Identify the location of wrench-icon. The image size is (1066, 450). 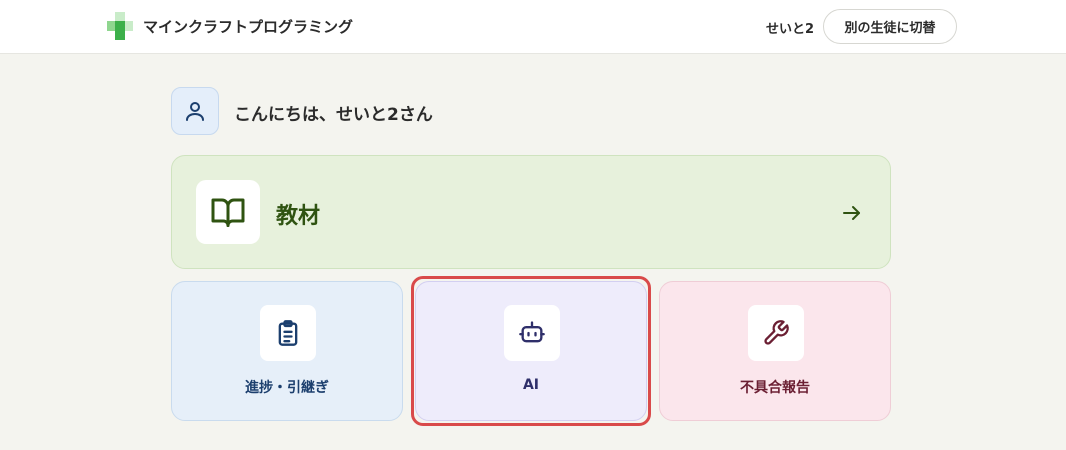
(776, 332).